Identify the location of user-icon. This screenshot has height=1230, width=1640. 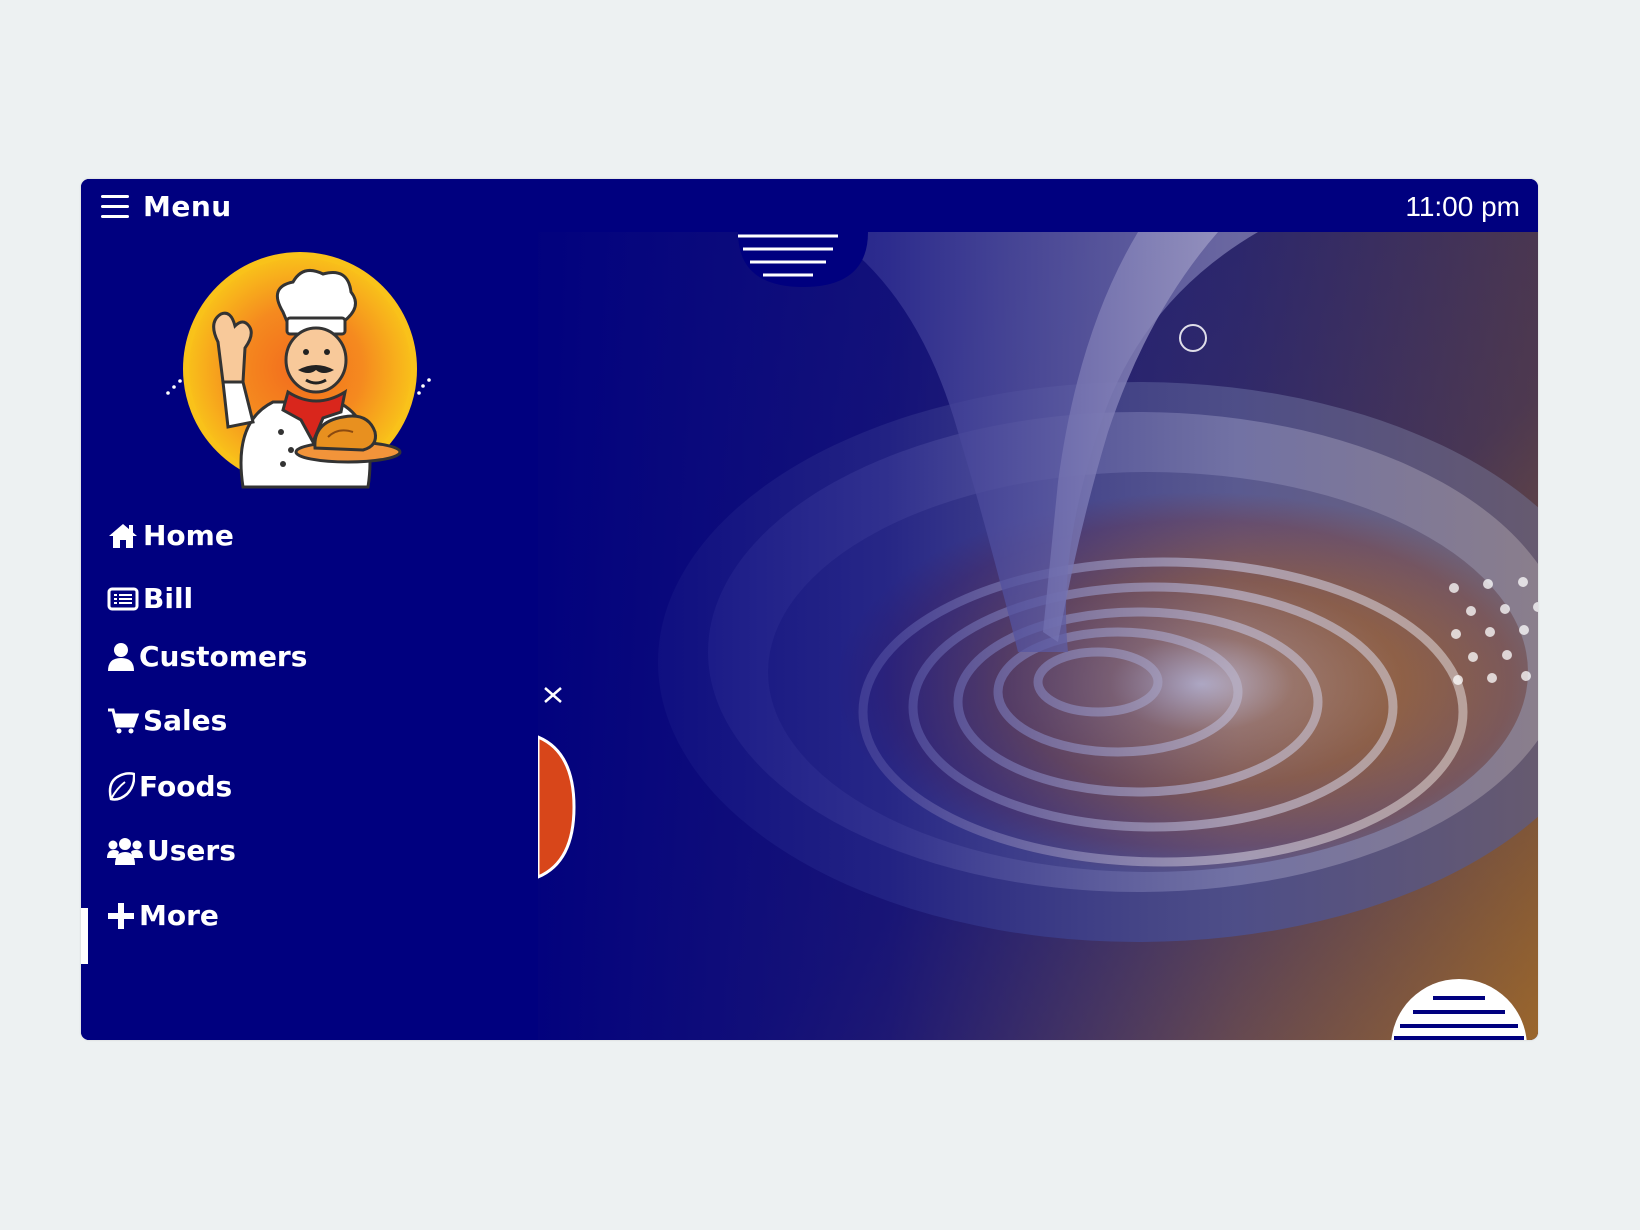
(121, 656).